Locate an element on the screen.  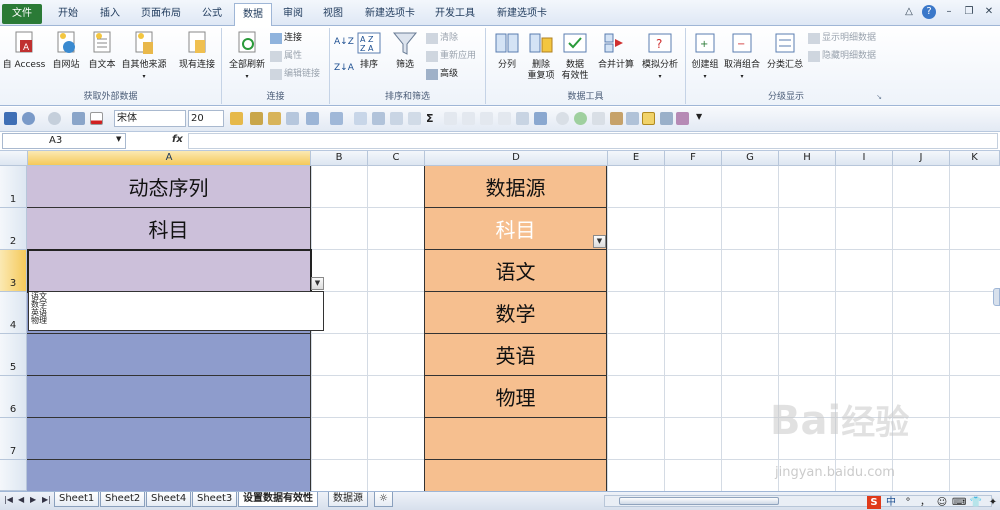
fx-icon: fx is located at coordinates (177, 139).